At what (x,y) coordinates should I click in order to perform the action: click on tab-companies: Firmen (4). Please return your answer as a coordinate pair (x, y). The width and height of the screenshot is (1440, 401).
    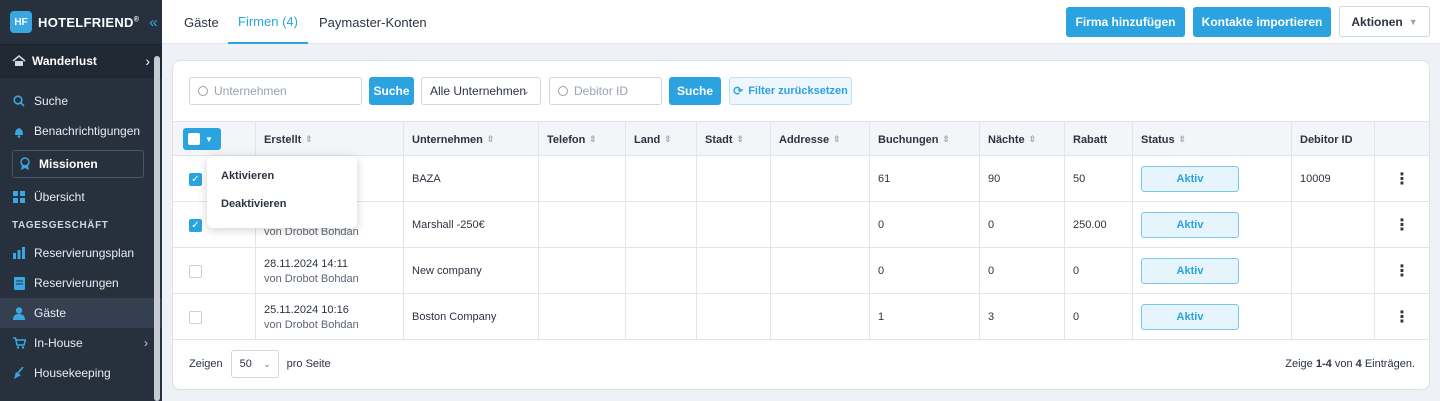
    Looking at the image, I should click on (268, 22).